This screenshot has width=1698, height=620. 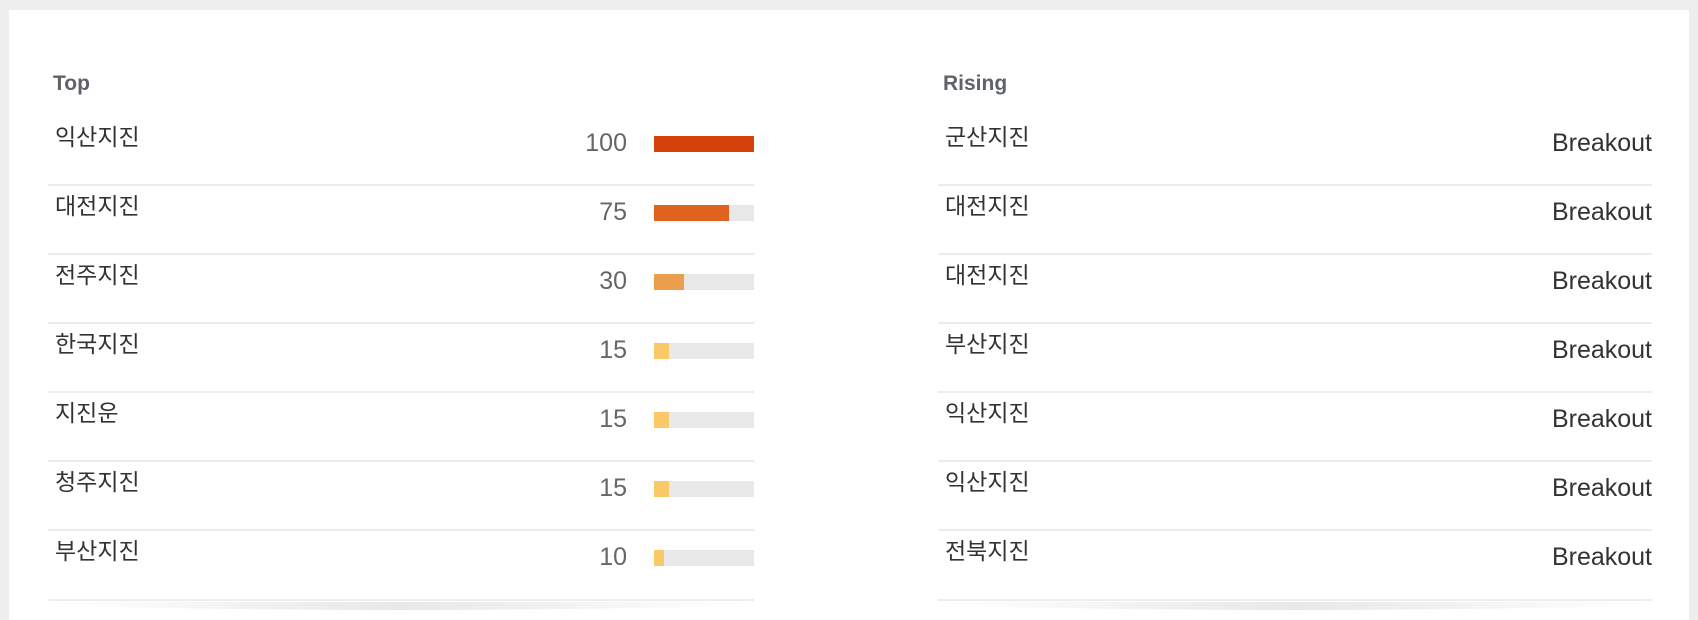 What do you see at coordinates (987, 552) in the screenshot?
I see `query-label: 전북지진` at bounding box center [987, 552].